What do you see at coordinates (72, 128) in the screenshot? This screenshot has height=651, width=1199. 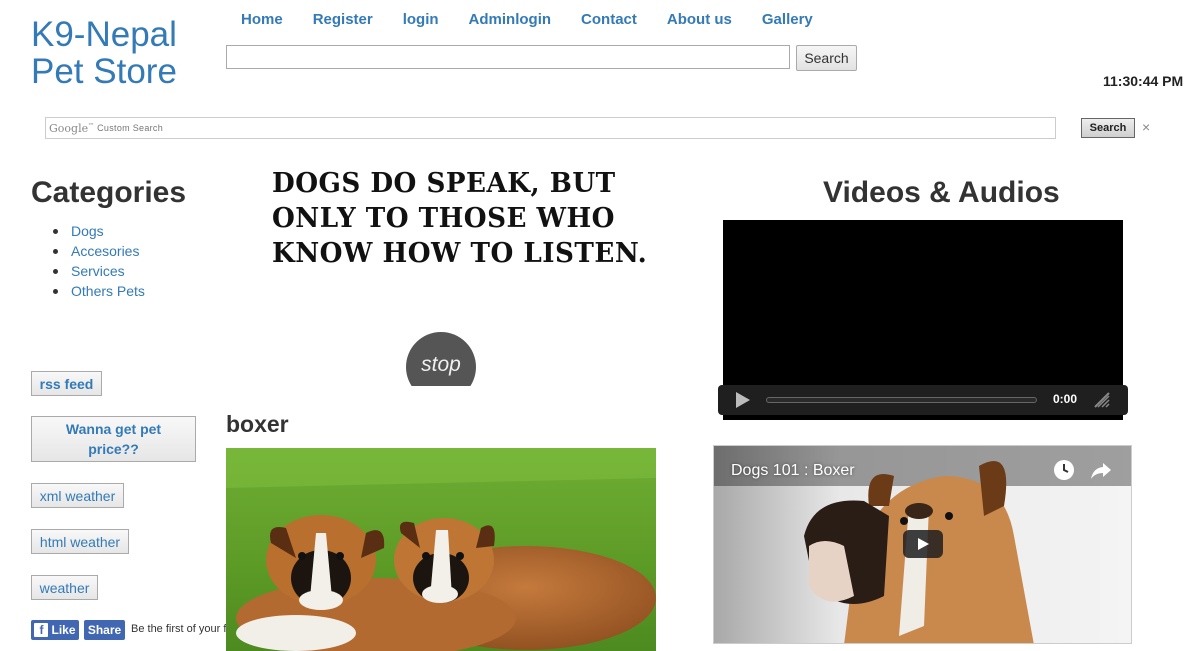 I see `google-logo: Google™` at bounding box center [72, 128].